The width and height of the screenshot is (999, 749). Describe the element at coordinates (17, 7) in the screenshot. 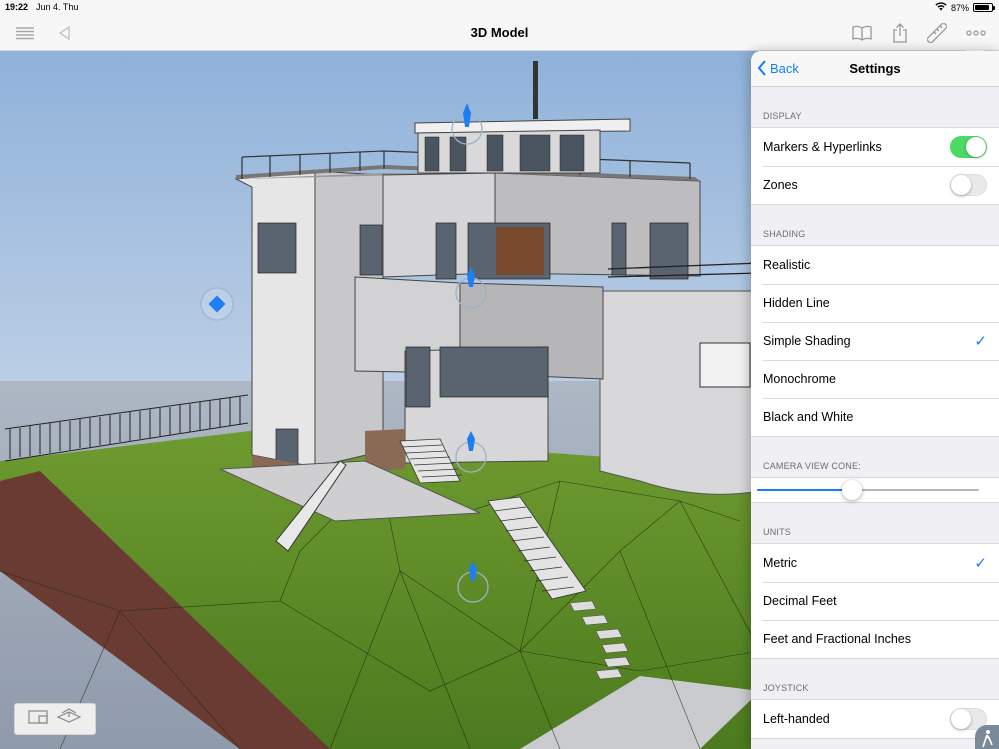

I see `status-time: 19:22` at that location.